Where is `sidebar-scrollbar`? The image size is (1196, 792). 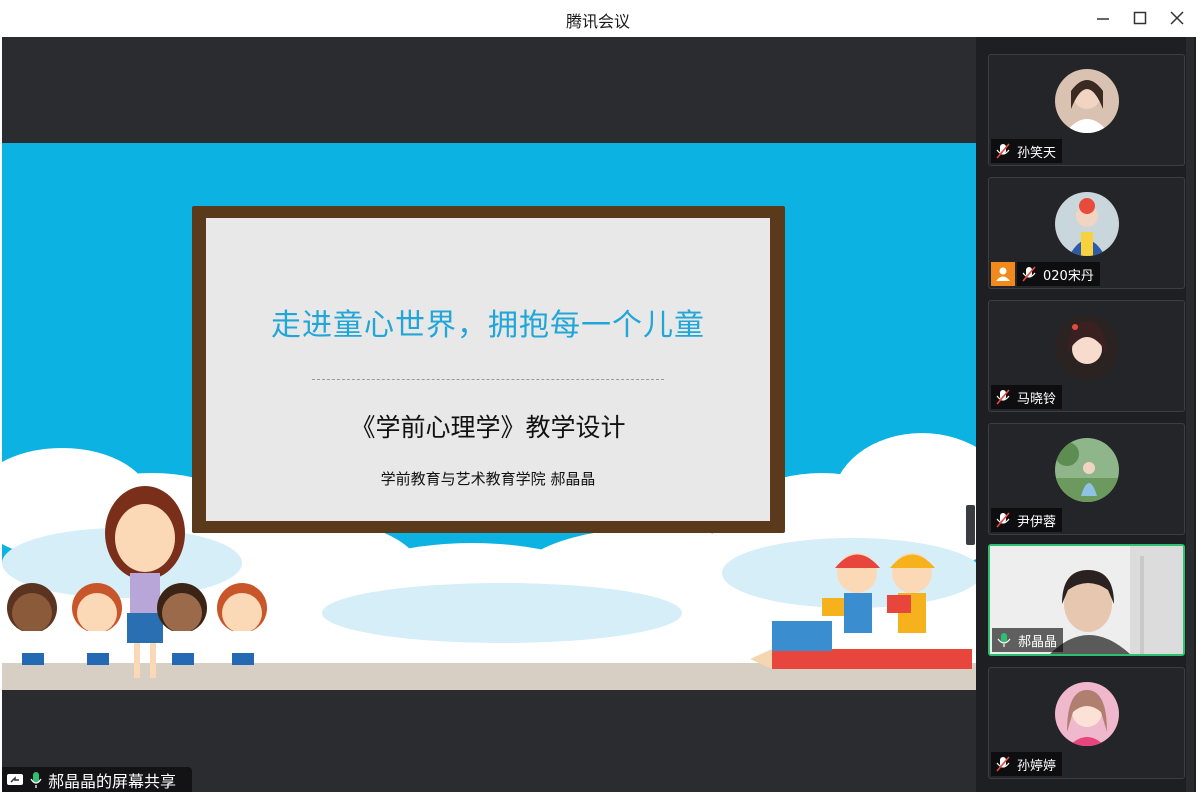
sidebar-scrollbar is located at coordinates (1190, 414).